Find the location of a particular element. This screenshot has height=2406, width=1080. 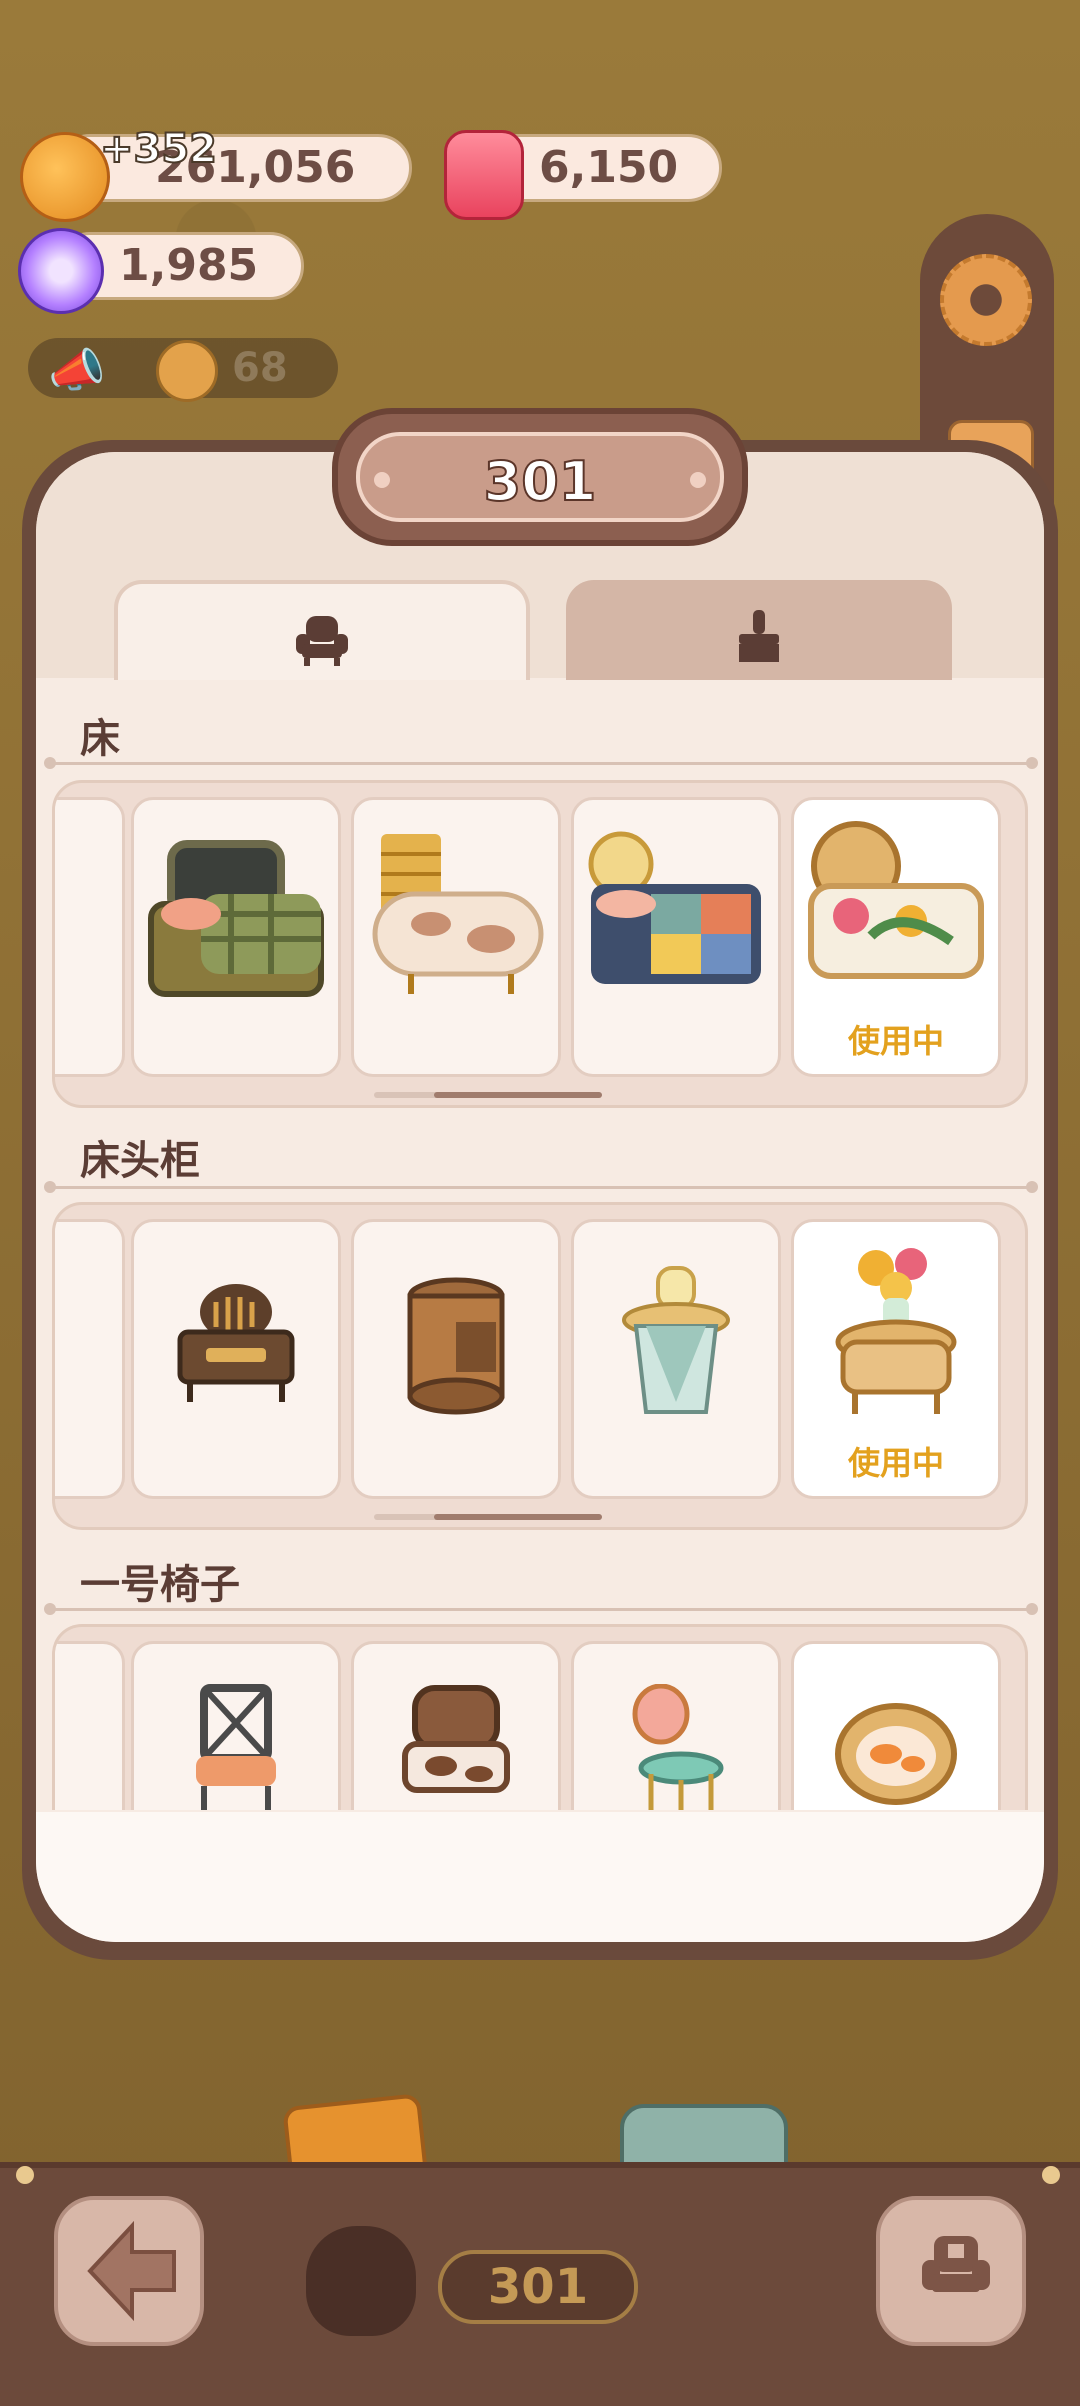

section-title-chair: 一号椅子 is located at coordinates (160, 1585).